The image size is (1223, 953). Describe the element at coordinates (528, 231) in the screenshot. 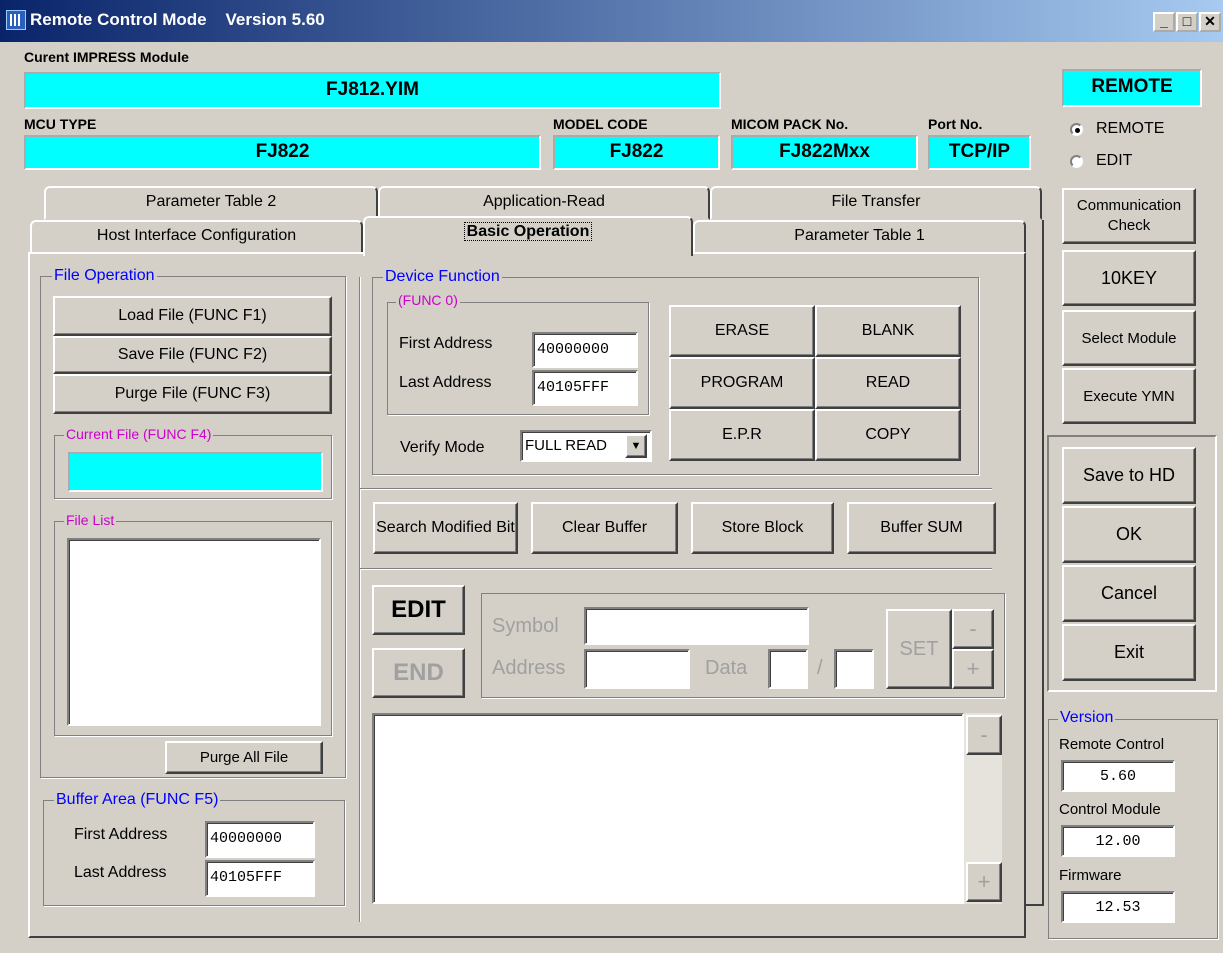

I see `tab-basic-operation-label: Basic Operation` at that location.